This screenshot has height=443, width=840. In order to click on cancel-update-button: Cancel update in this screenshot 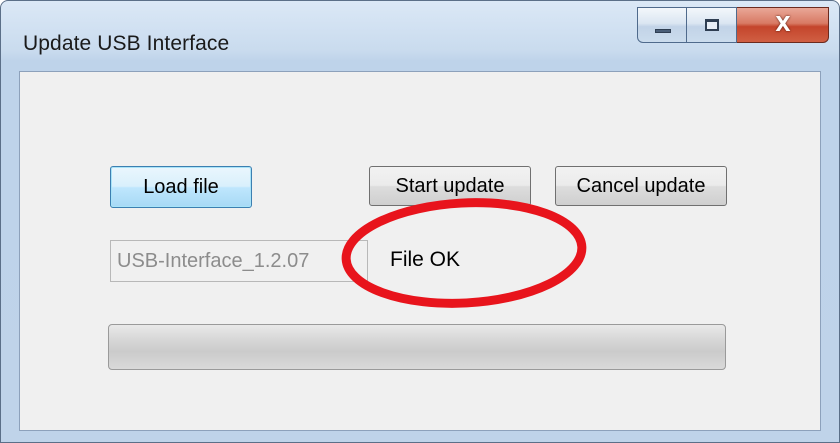, I will do `click(641, 186)`.